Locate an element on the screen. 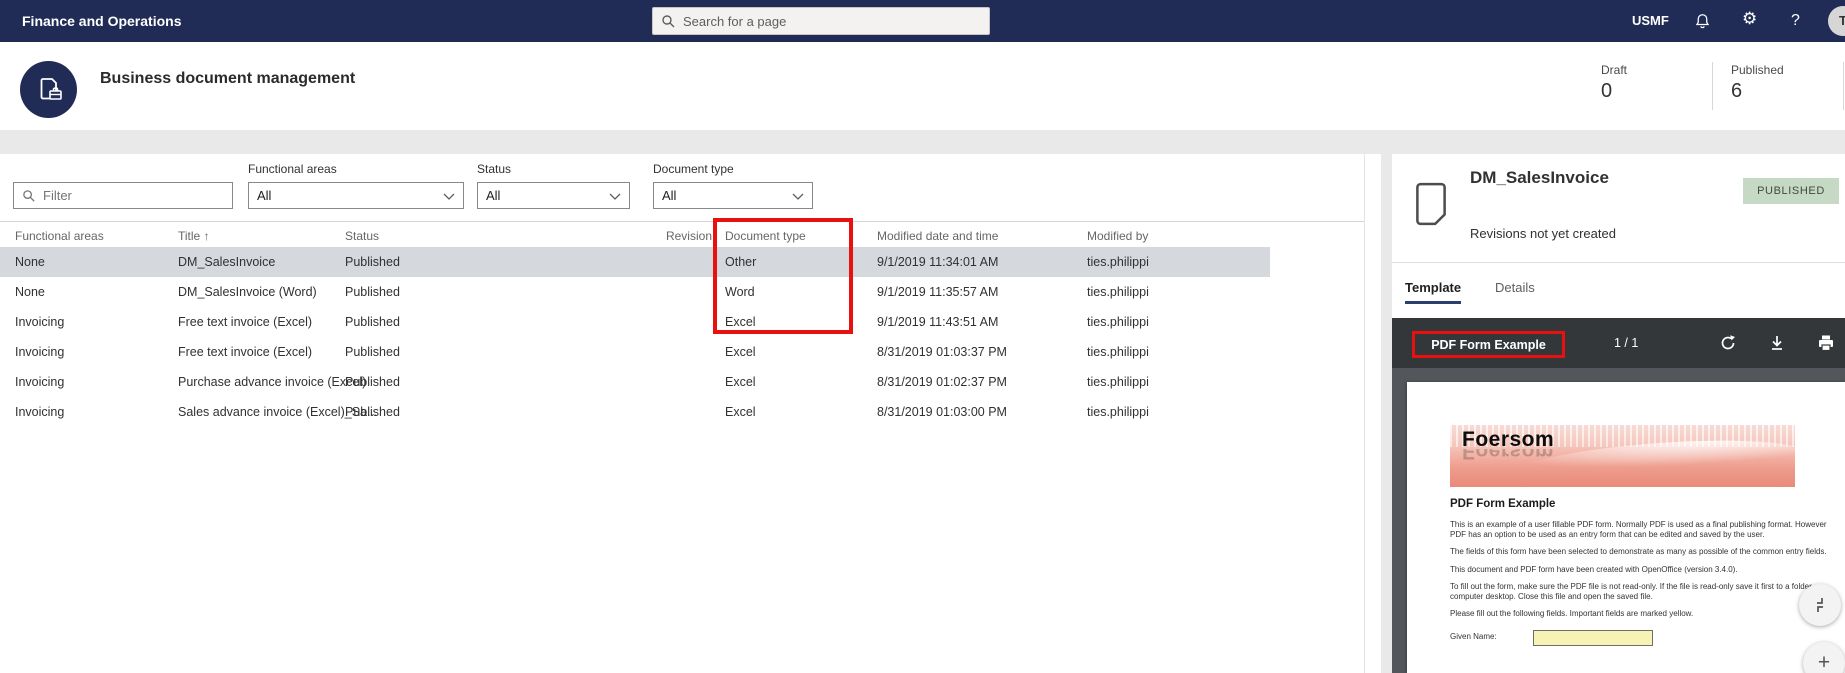 This screenshot has width=1845, height=673. pdf-page-indicator: 1 / 1 is located at coordinates (1626, 343).